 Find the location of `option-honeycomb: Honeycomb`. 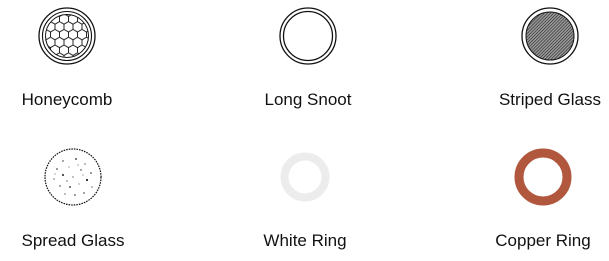

option-honeycomb: Honeycomb is located at coordinates (83, 60).